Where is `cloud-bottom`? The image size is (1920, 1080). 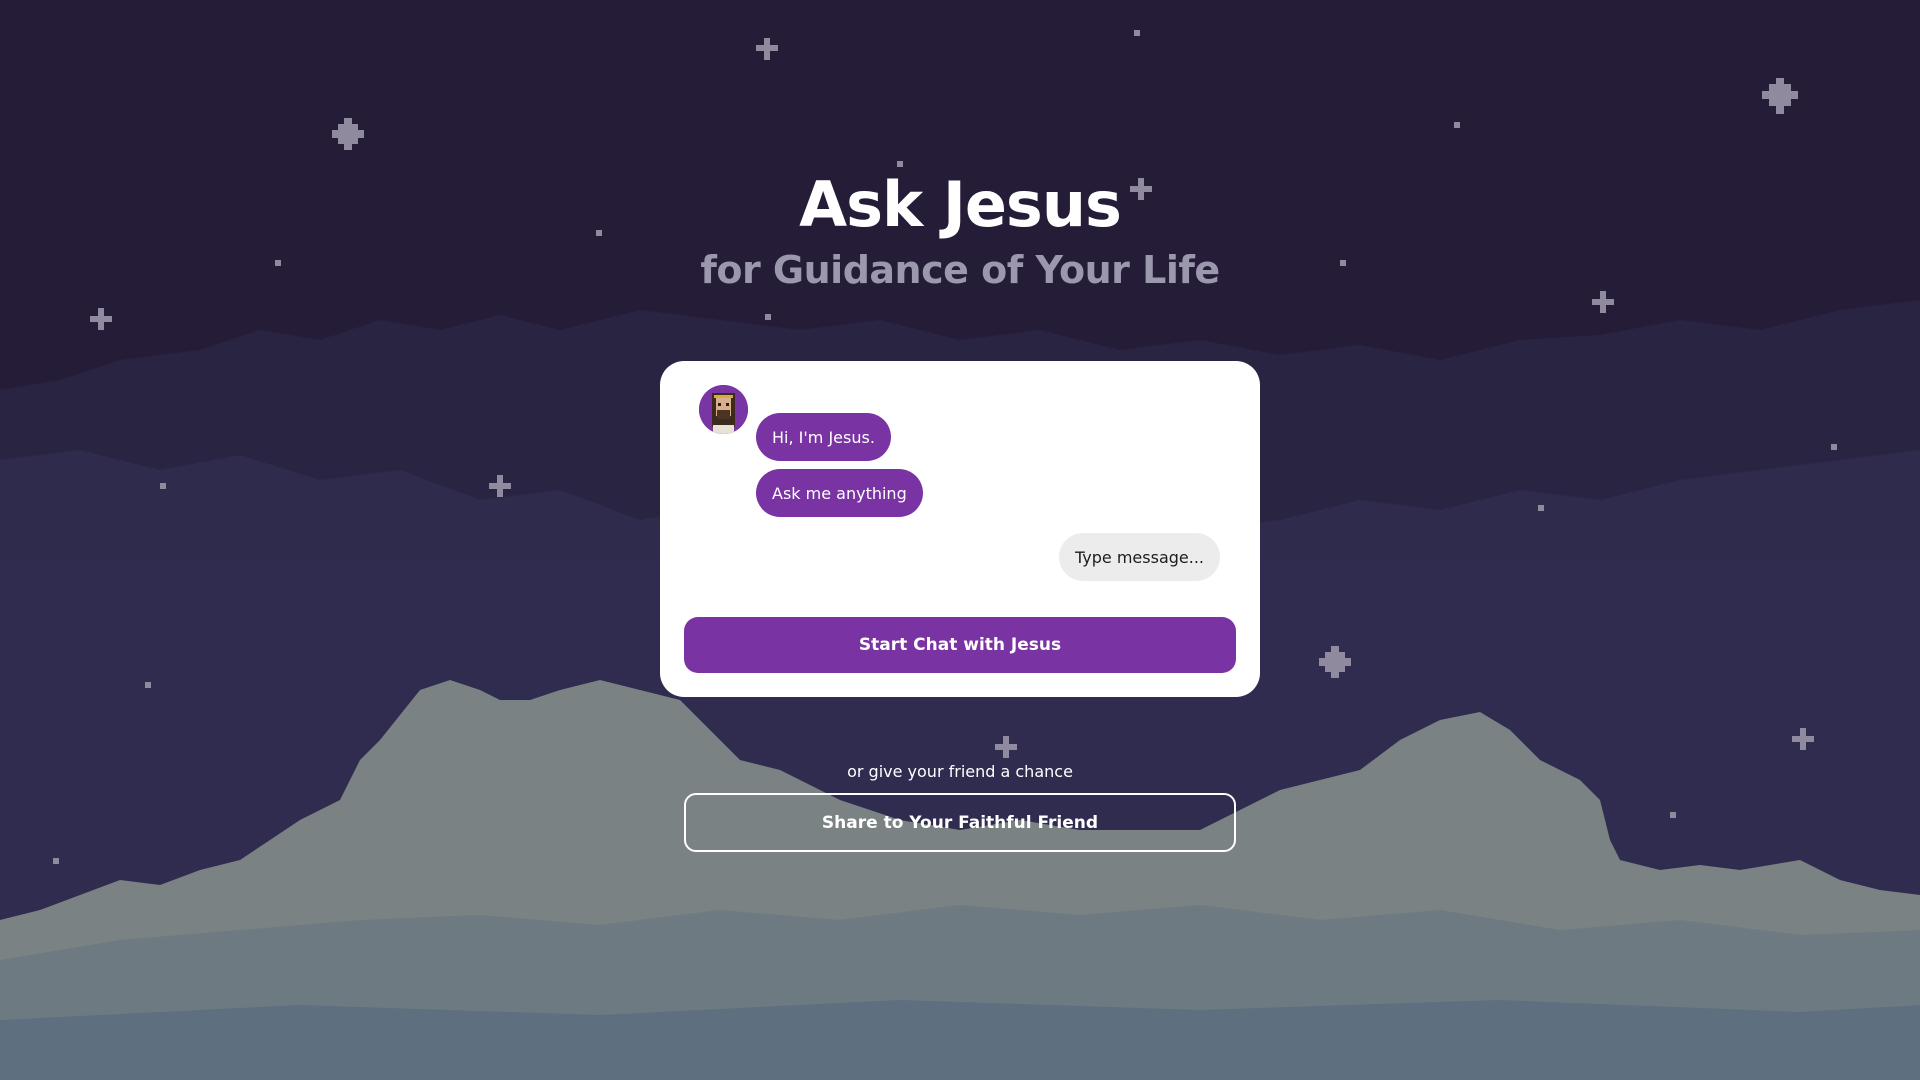
cloud-bottom is located at coordinates (960, 1040).